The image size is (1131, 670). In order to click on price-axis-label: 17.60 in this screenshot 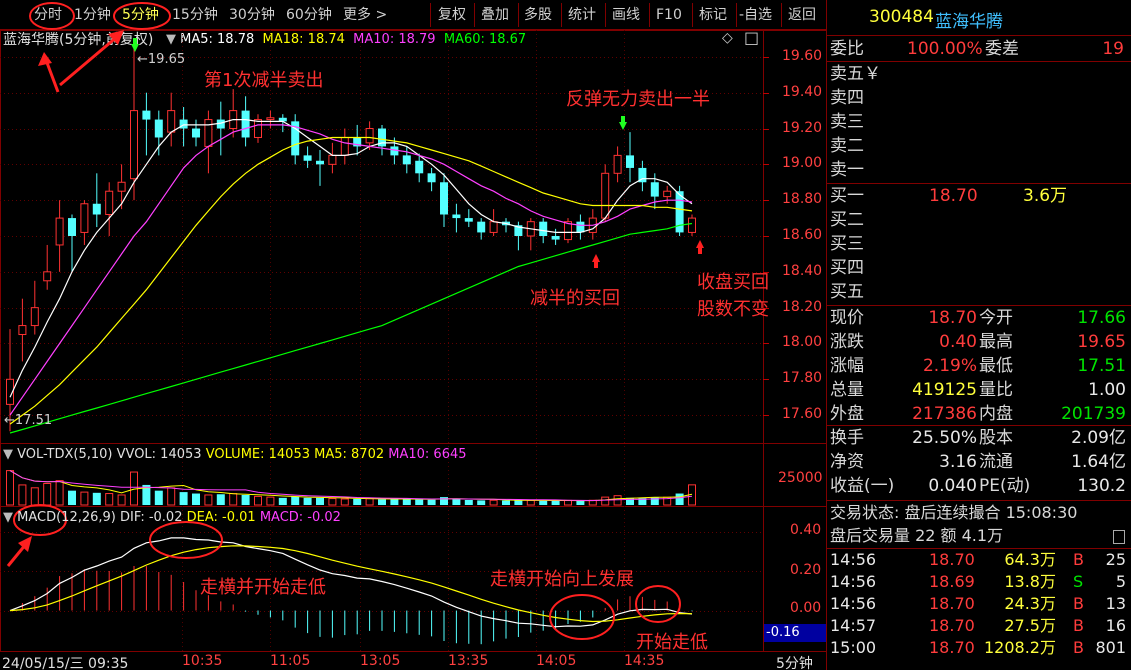, I will do `click(802, 414)`.